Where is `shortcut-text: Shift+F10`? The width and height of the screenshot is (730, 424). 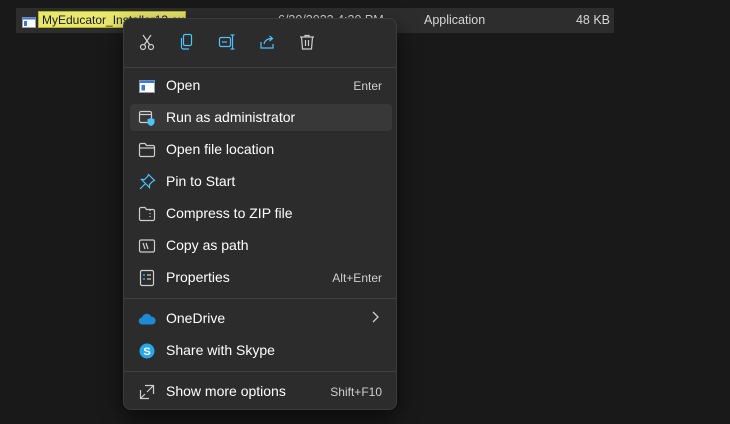 shortcut-text: Shift+F10 is located at coordinates (356, 392).